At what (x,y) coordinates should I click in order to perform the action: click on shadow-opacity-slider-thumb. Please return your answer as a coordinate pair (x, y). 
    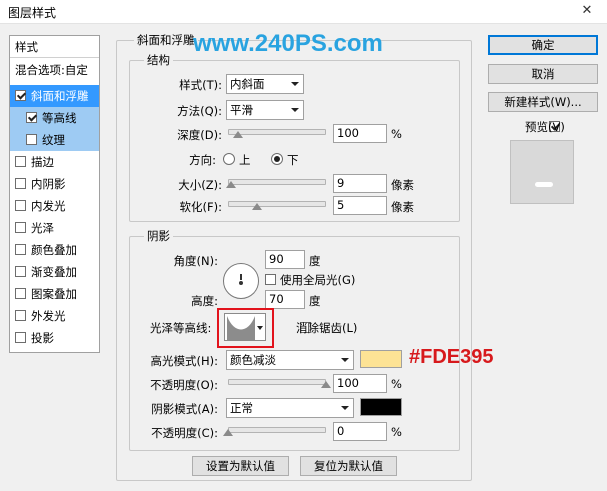
    Looking at the image, I should click on (228, 432).